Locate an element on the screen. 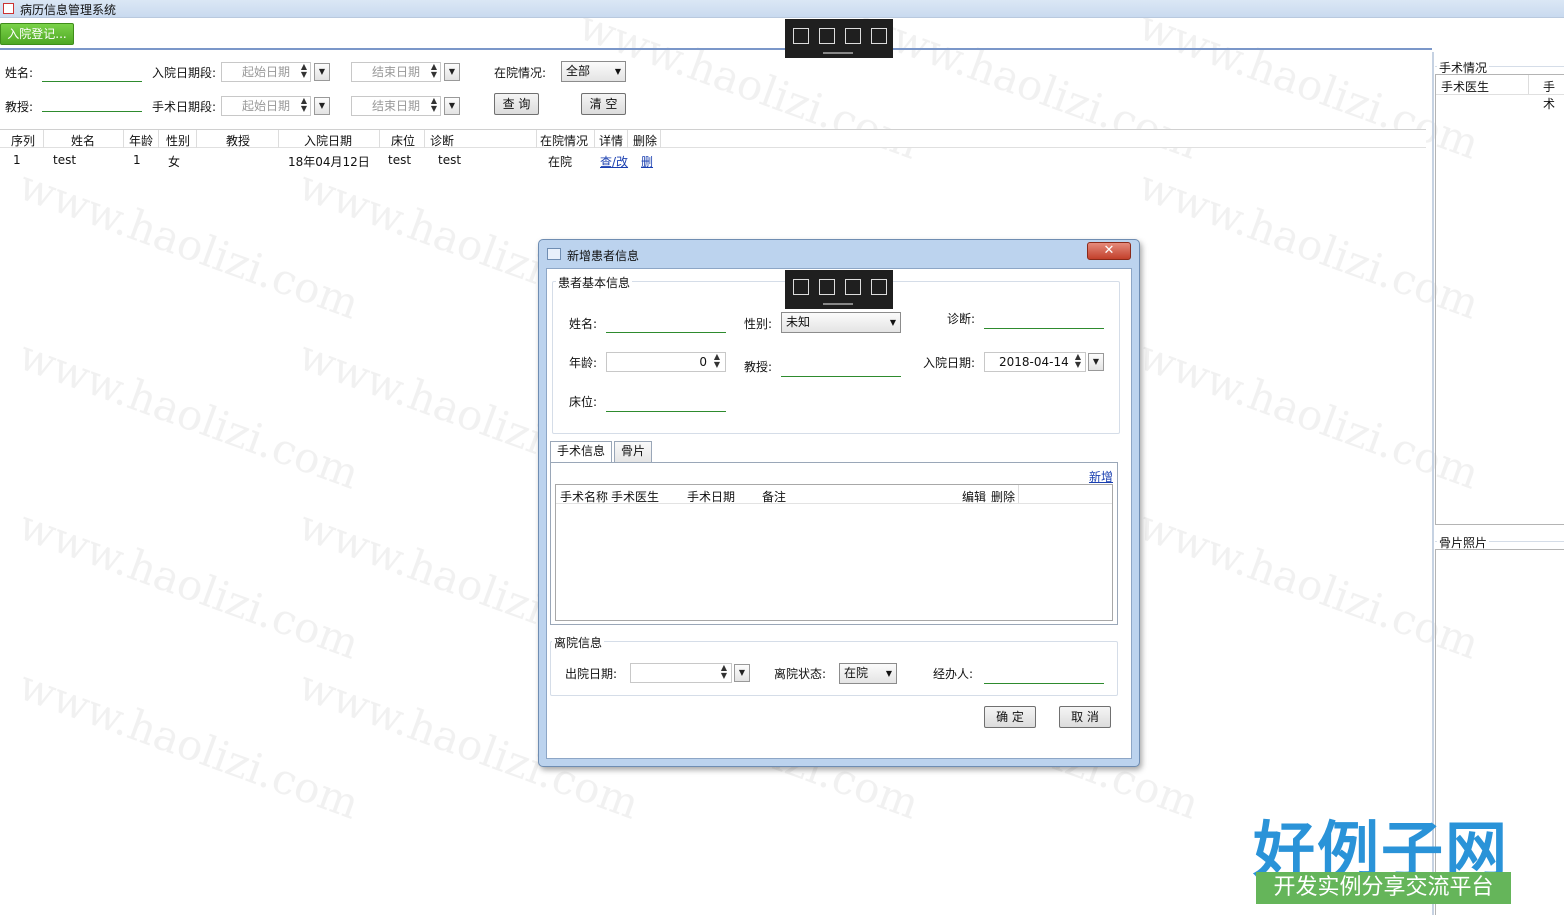 The width and height of the screenshot is (1564, 915). discharge-status-select: 在院 ▼ is located at coordinates (868, 673).